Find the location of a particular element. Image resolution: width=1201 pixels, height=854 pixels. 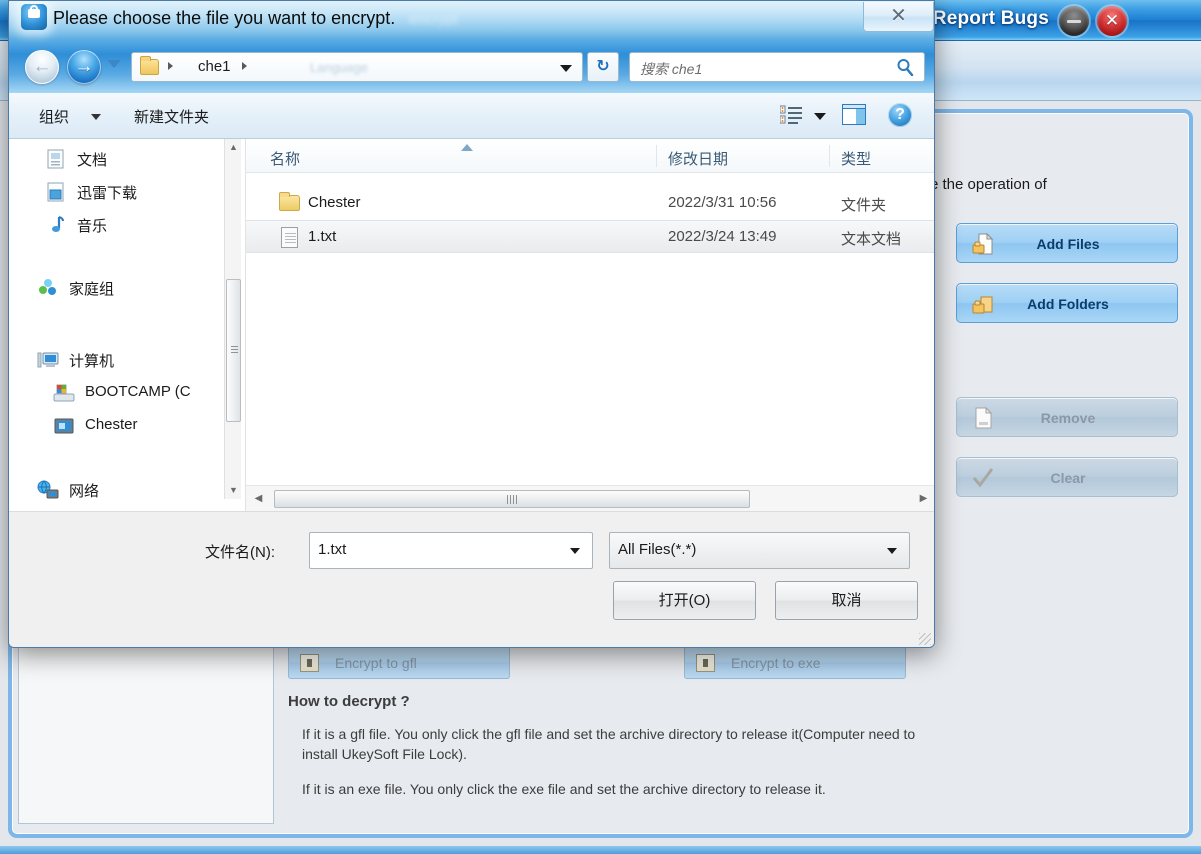

address-bar: che1 Language is located at coordinates (357, 67).